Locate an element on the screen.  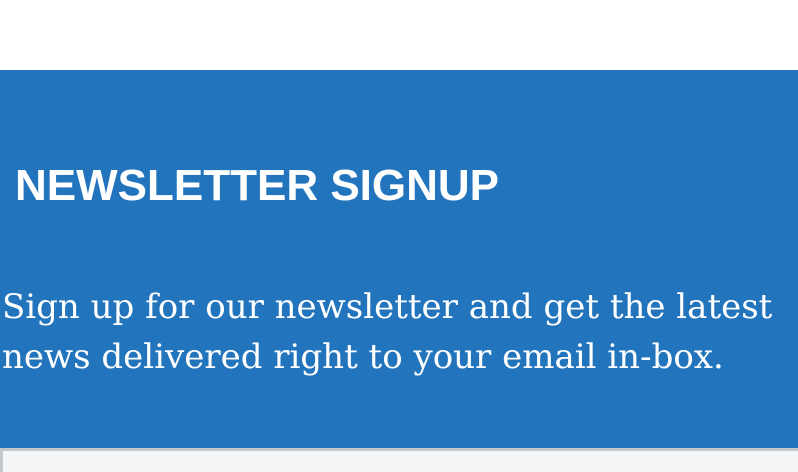
newsletter-title: NEWSLETTER SIGNUP is located at coordinates (257, 185).